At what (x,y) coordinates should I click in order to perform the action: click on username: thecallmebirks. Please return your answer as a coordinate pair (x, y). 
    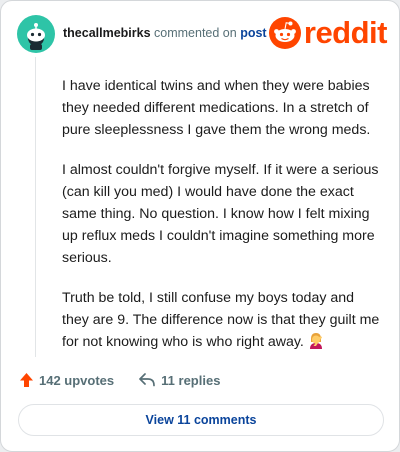
    Looking at the image, I should click on (107, 33).